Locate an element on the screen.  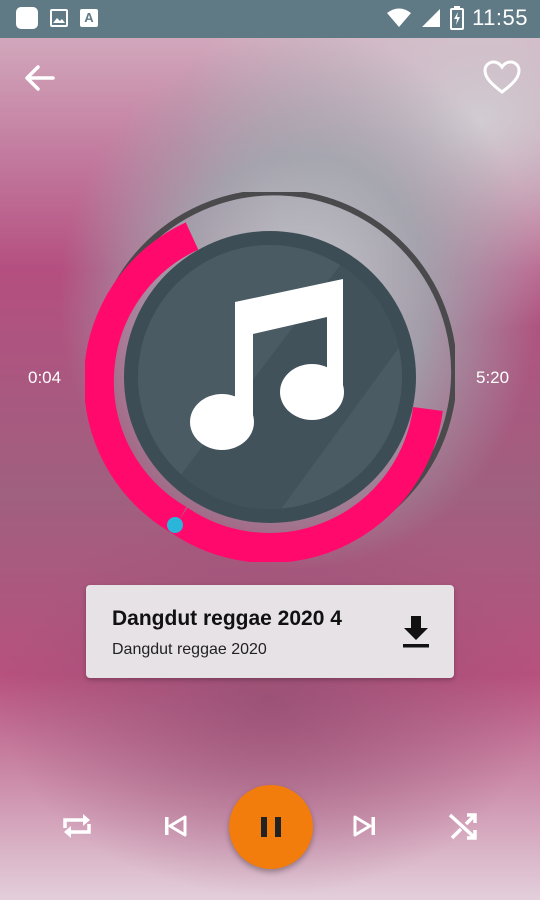
skip-next-icon is located at coordinates (364, 826).